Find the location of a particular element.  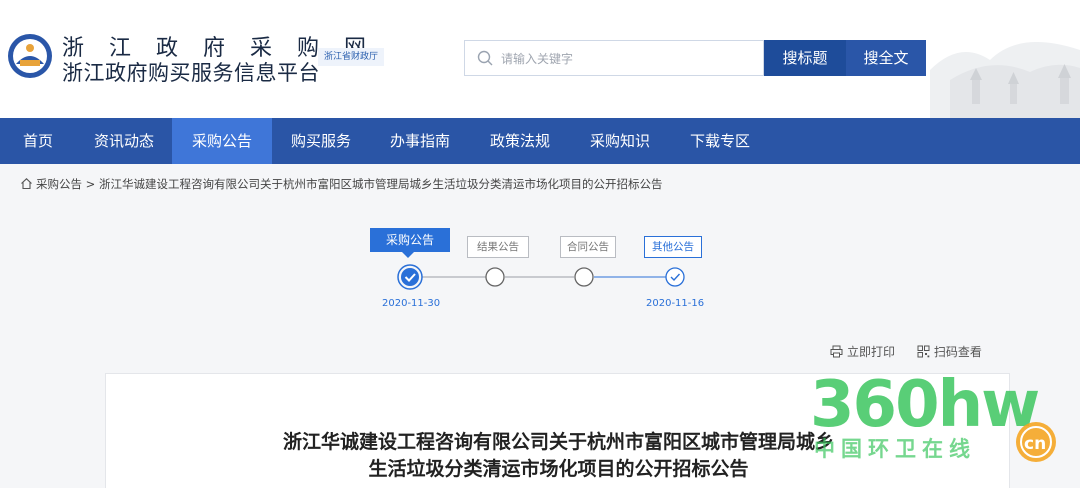

step-check-icon is located at coordinates (675, 277).